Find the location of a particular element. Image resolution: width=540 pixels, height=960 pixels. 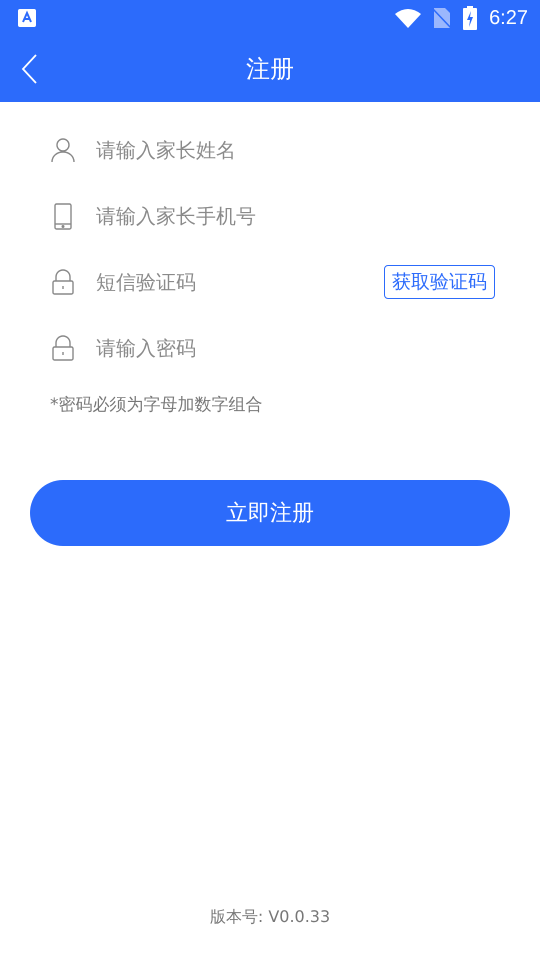

page-title: 注册 is located at coordinates (270, 69).